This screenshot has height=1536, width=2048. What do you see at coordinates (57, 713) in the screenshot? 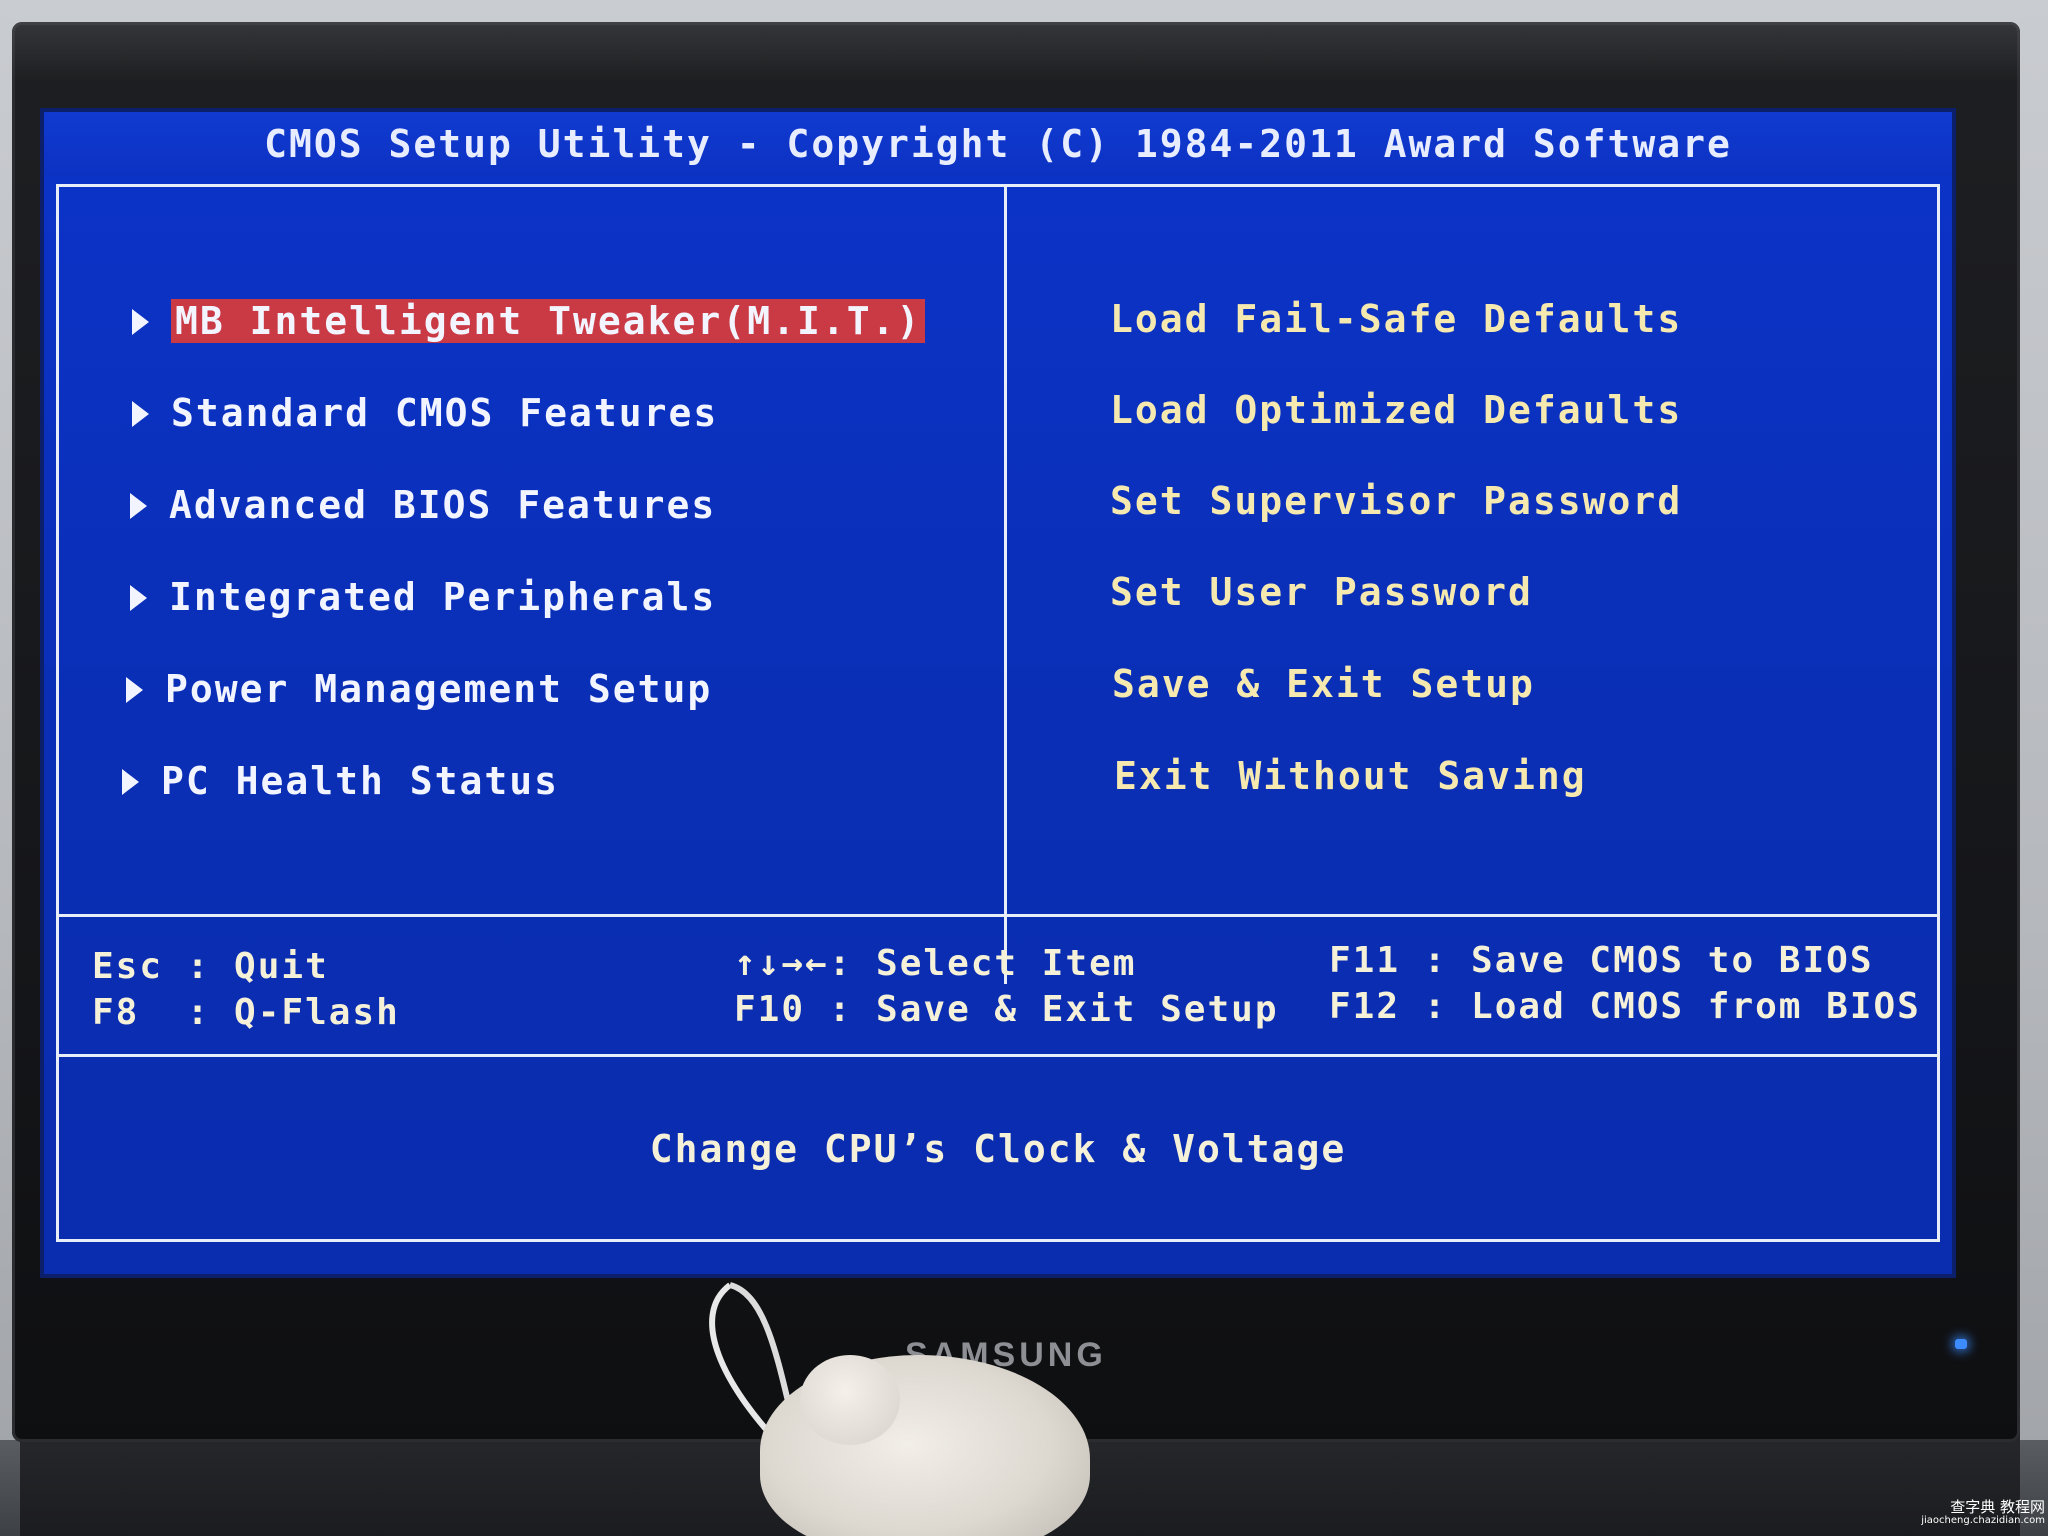
I see `frame-left` at bounding box center [57, 713].